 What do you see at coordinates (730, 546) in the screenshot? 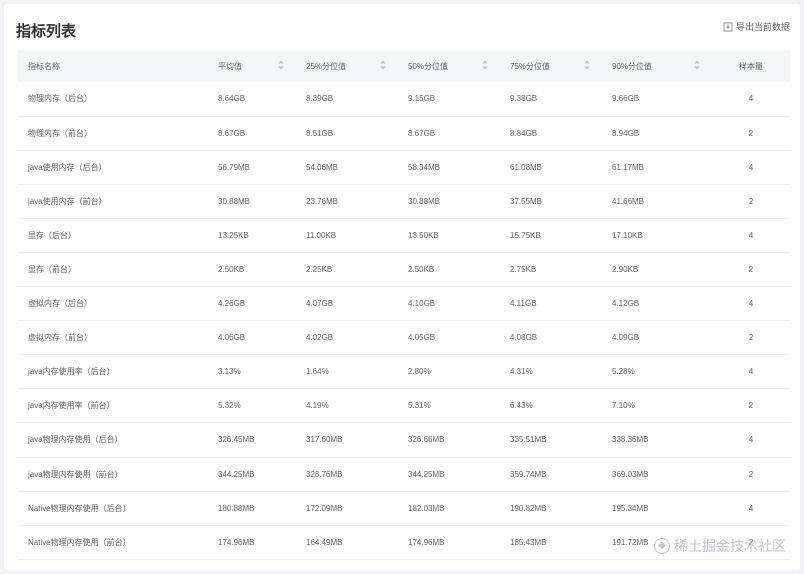
I see `watermark-text: 稀土掘金技术社区` at bounding box center [730, 546].